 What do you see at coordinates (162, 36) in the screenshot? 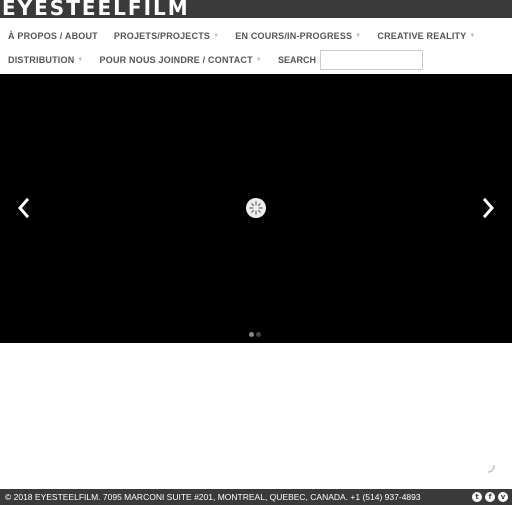
I see `nav-item-label: PROJETS/PROJECTS` at bounding box center [162, 36].